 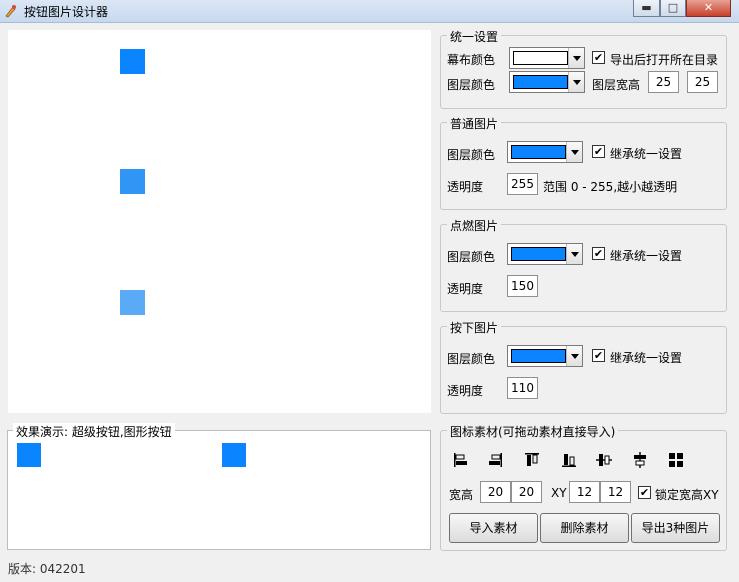 What do you see at coordinates (538, 152) in the screenshot?
I see `normal-color-swatch` at bounding box center [538, 152].